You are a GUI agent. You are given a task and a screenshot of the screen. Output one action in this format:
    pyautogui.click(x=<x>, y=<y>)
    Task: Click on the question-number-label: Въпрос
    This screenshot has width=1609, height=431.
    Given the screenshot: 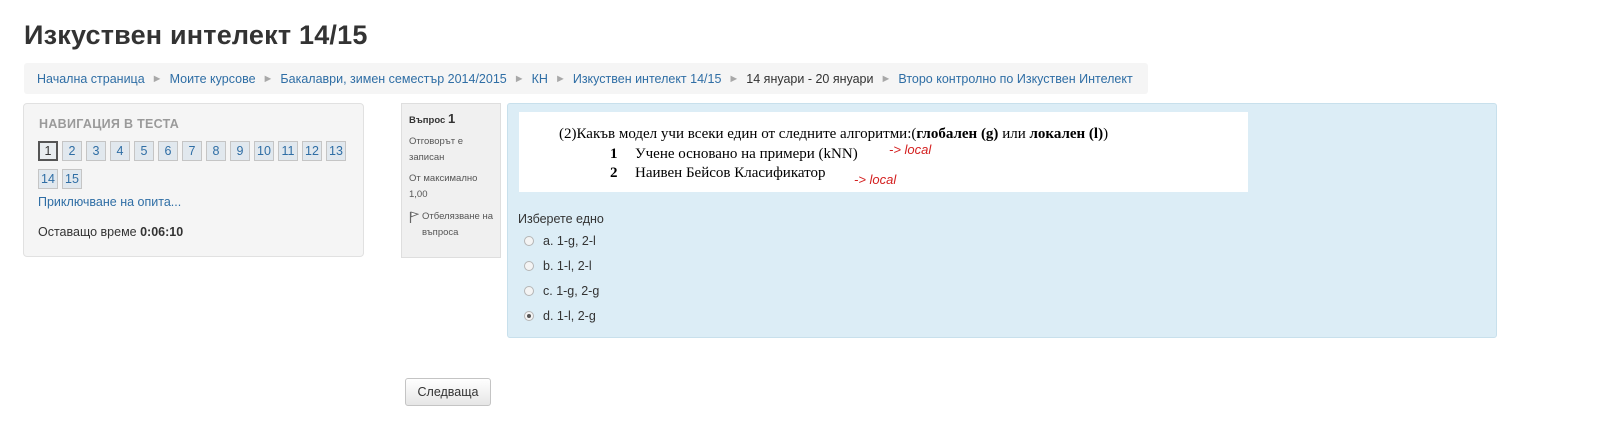 What is the action you would take?
    pyautogui.click(x=427, y=120)
    